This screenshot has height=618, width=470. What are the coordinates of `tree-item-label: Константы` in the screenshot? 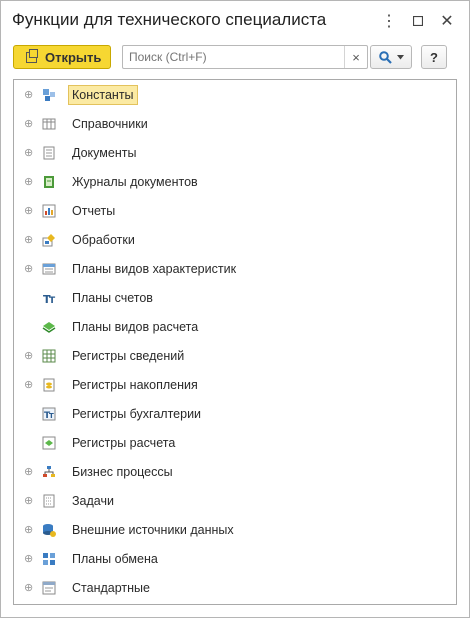 It's located at (103, 95).